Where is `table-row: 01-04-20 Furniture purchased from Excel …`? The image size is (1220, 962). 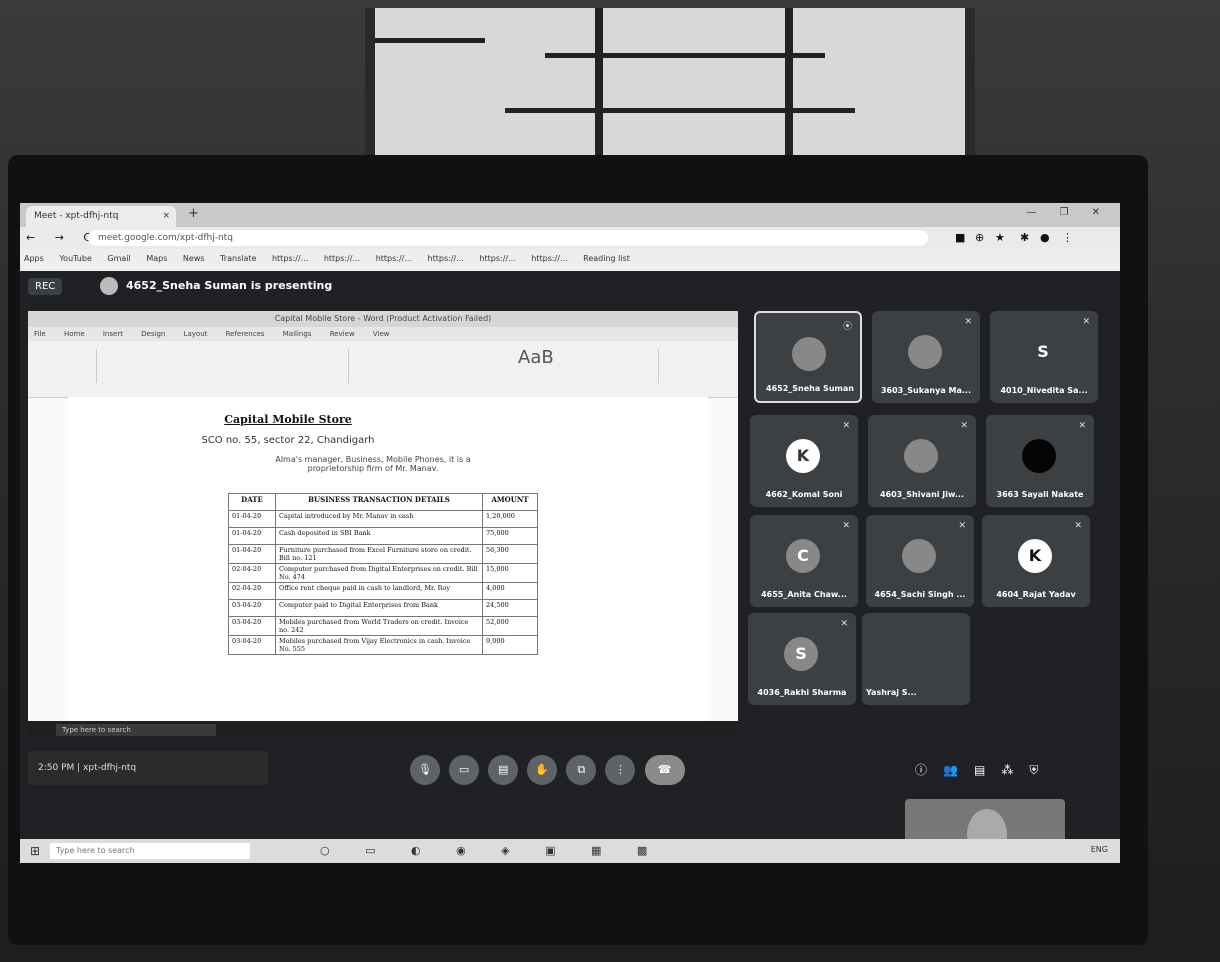 table-row: 01-04-20 Furniture purchased from Excel … is located at coordinates (383, 554).